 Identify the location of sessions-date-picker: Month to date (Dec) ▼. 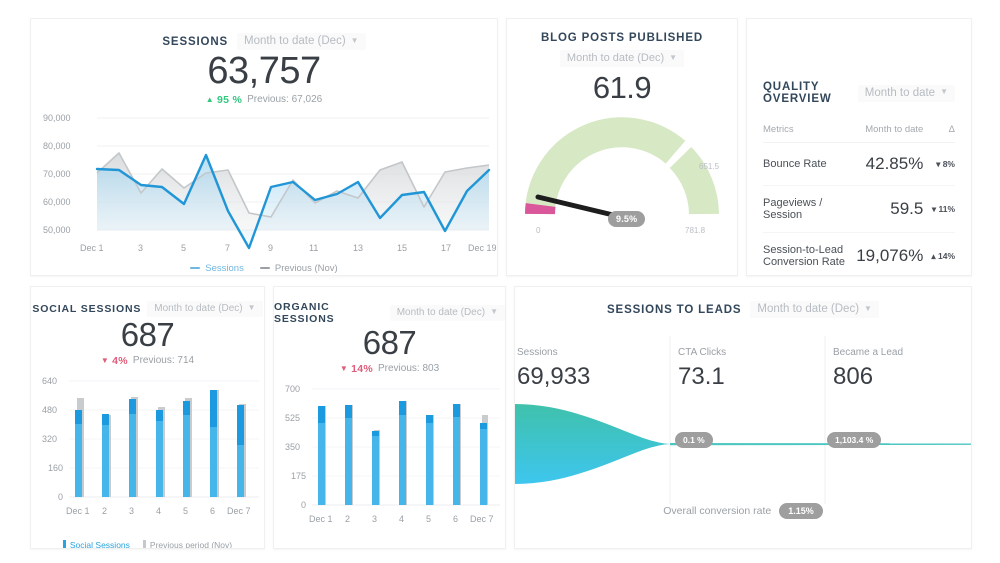
(301, 41).